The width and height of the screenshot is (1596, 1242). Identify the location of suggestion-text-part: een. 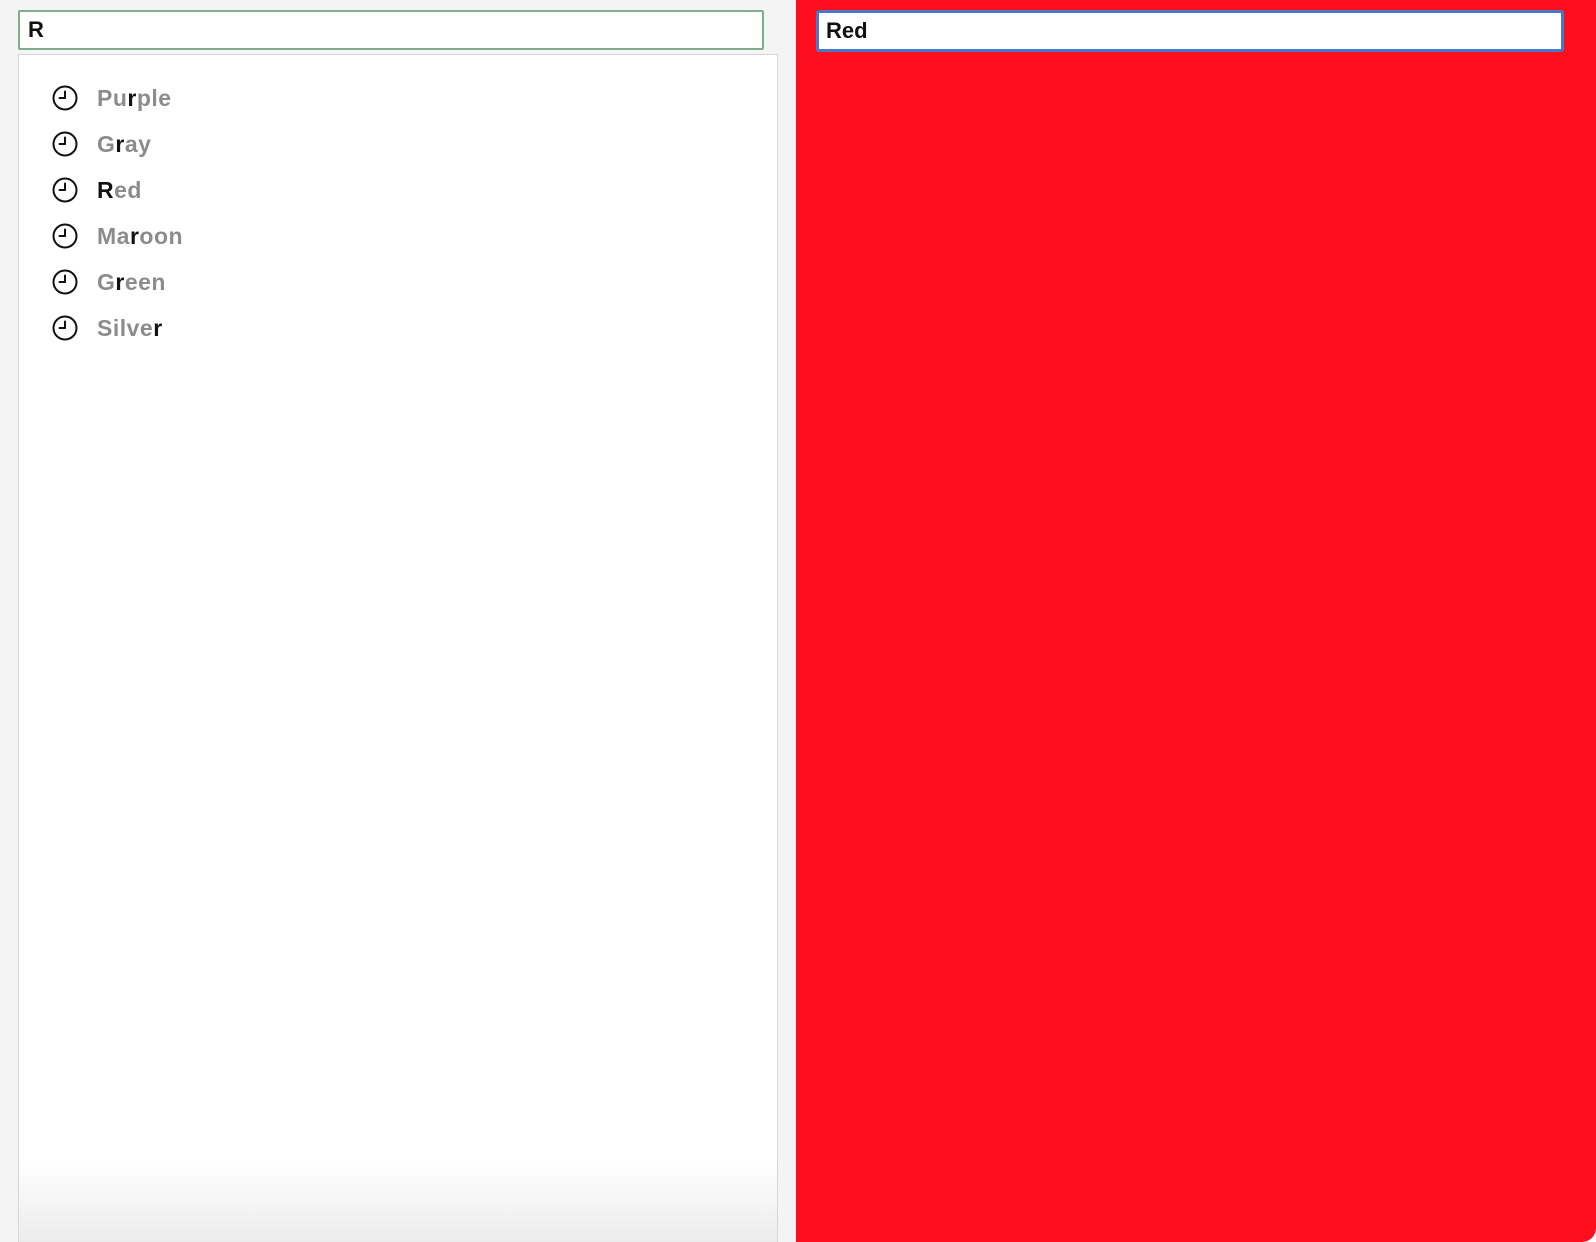
(145, 281).